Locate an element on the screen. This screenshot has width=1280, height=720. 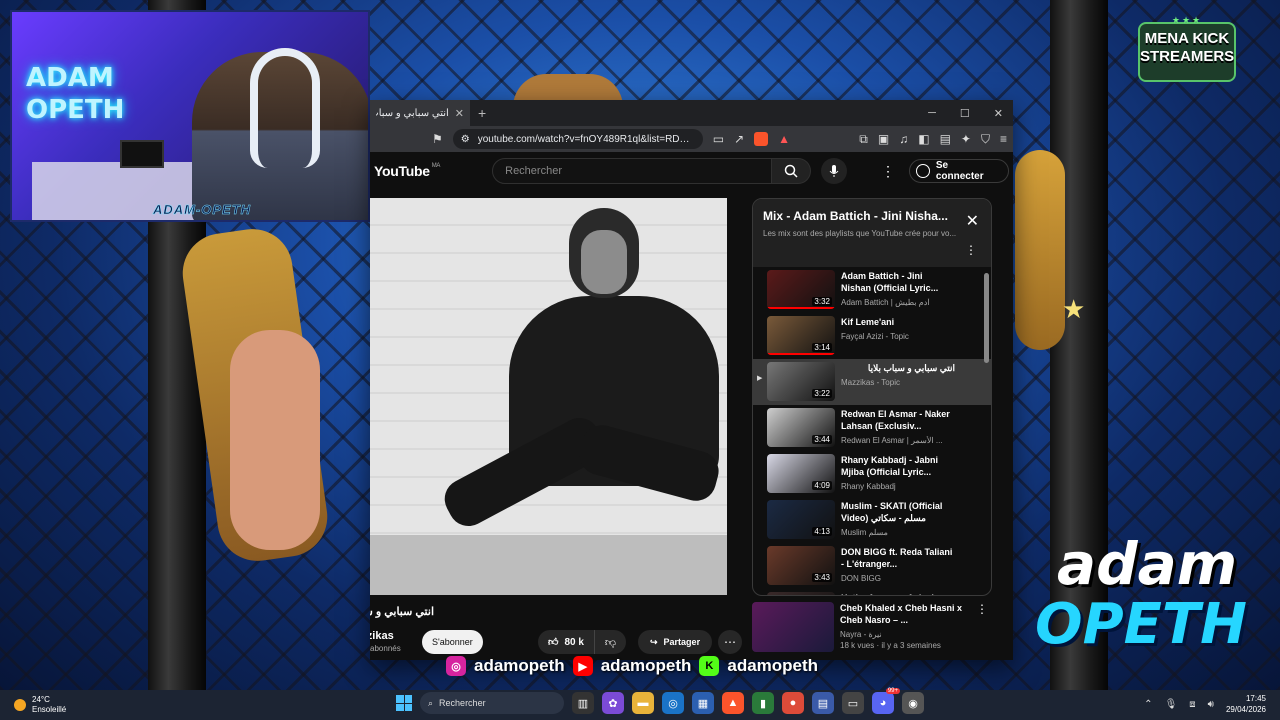
dislike-button: 👎︎ is located at coordinates (610, 642).